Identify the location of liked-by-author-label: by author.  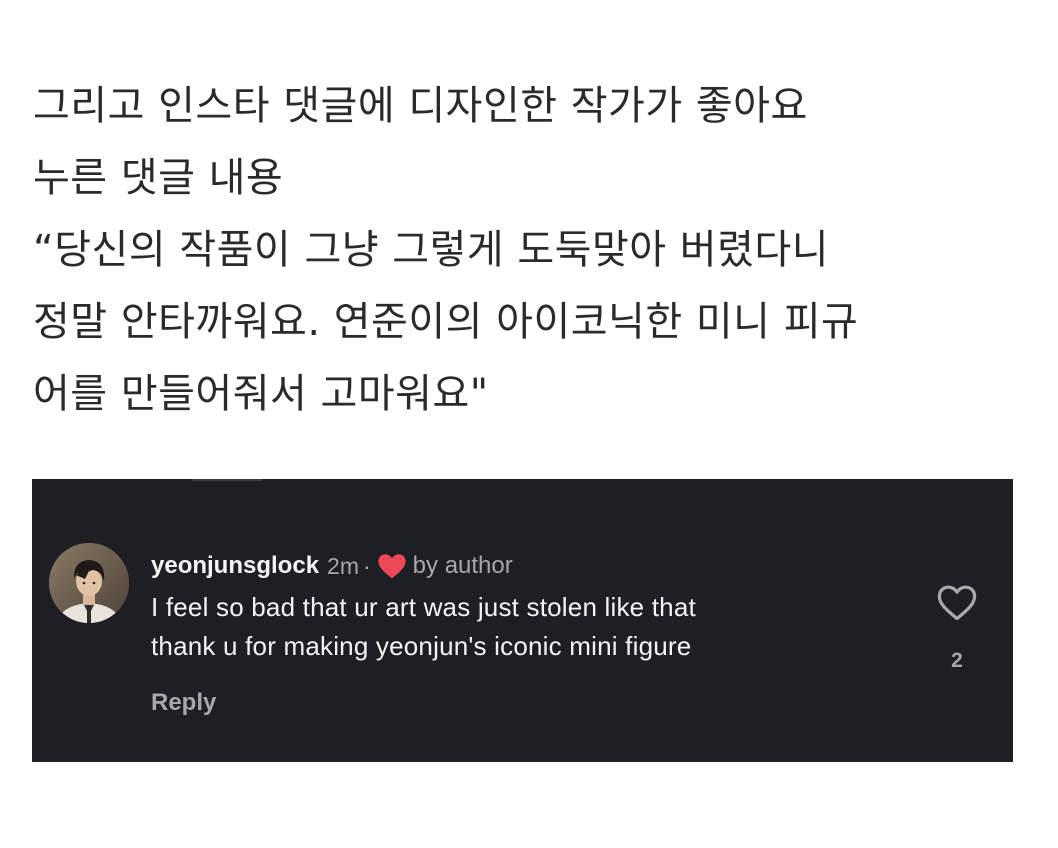
(462, 565).